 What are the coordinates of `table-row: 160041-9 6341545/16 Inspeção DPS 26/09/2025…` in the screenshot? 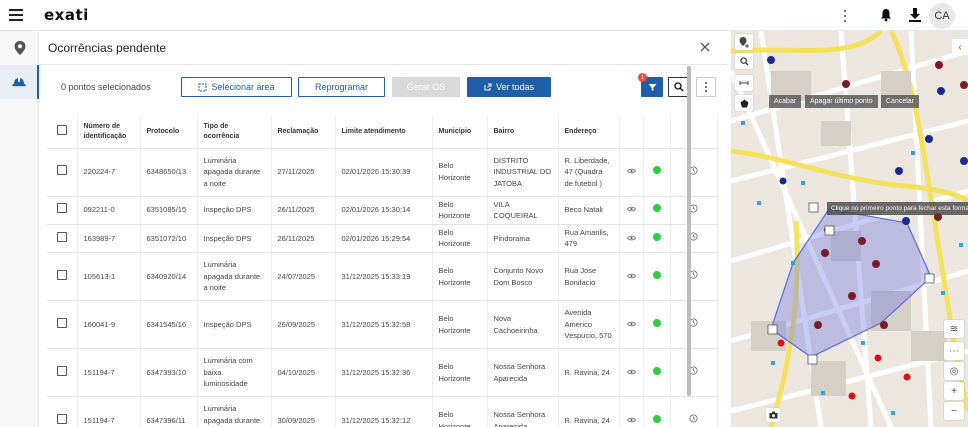 It's located at (382, 324).